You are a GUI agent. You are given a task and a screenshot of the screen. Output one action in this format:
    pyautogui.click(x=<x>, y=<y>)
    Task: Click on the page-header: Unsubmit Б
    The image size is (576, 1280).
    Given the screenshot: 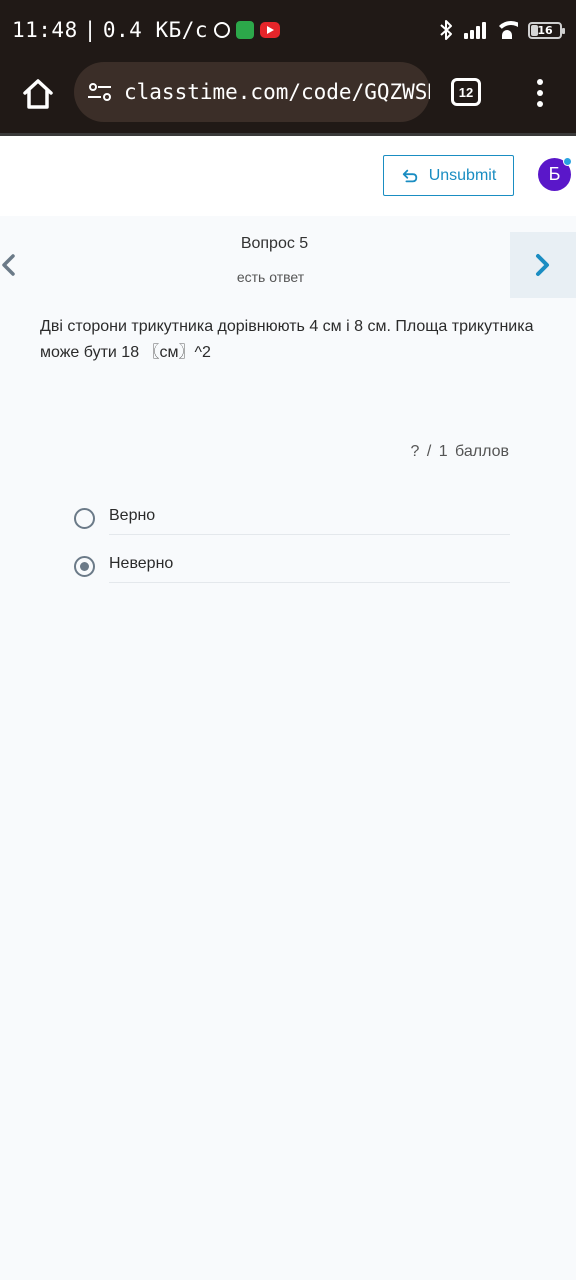 What is the action you would take?
    pyautogui.click(x=288, y=176)
    